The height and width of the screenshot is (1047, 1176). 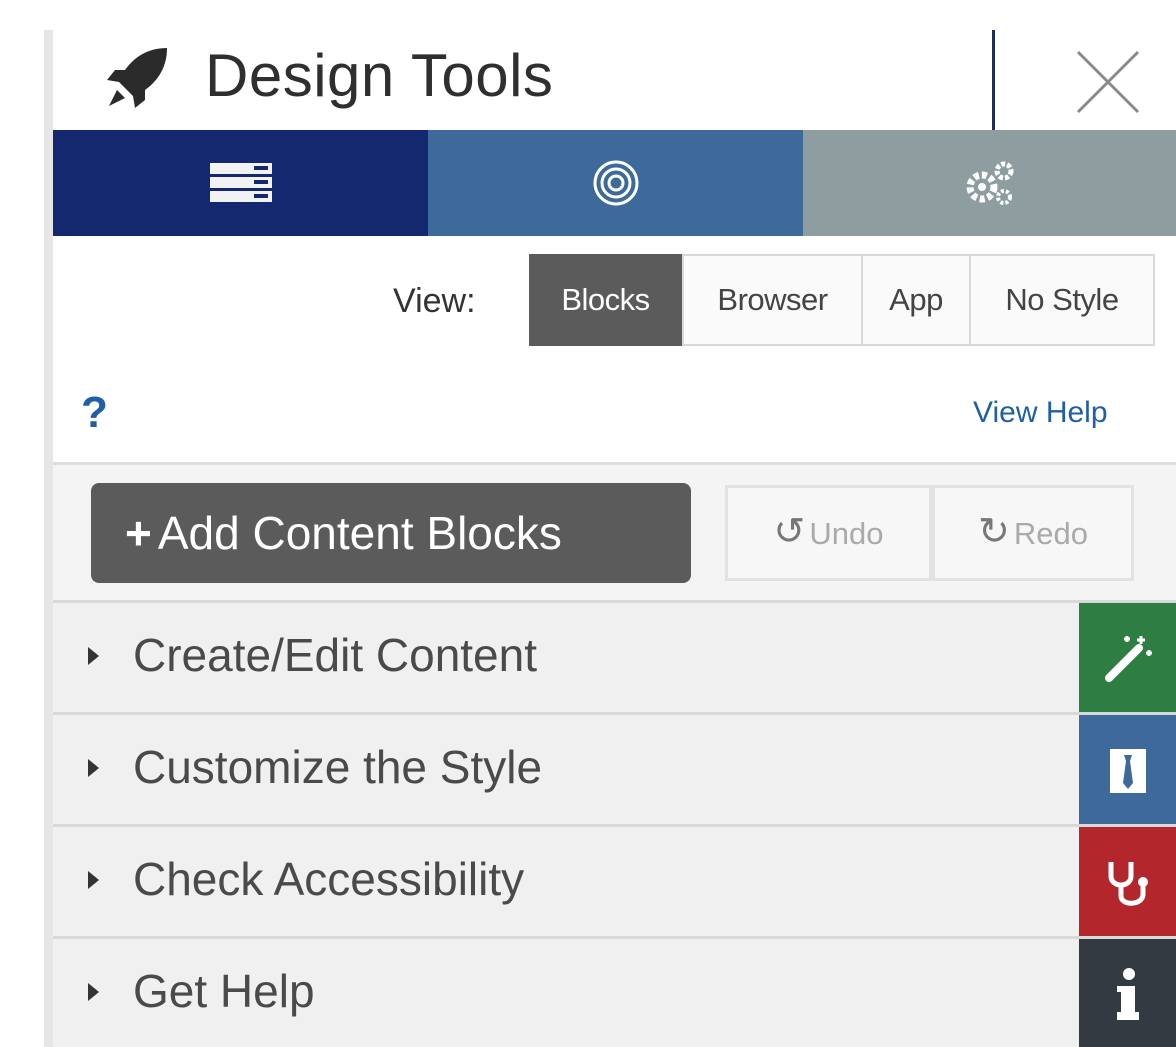 I want to click on add-content-blocks-label: Add Content Blocks, so click(x=359, y=533).